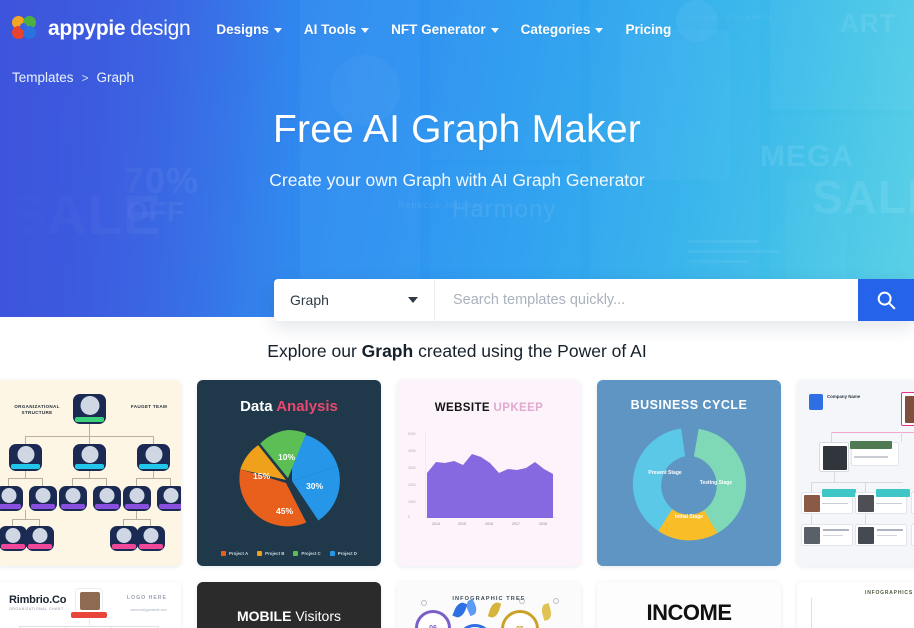  Describe the element at coordinates (36, 609) in the screenshot. I see `rimbrio-subtitle: ORGANIZATIONAL CHART` at that location.